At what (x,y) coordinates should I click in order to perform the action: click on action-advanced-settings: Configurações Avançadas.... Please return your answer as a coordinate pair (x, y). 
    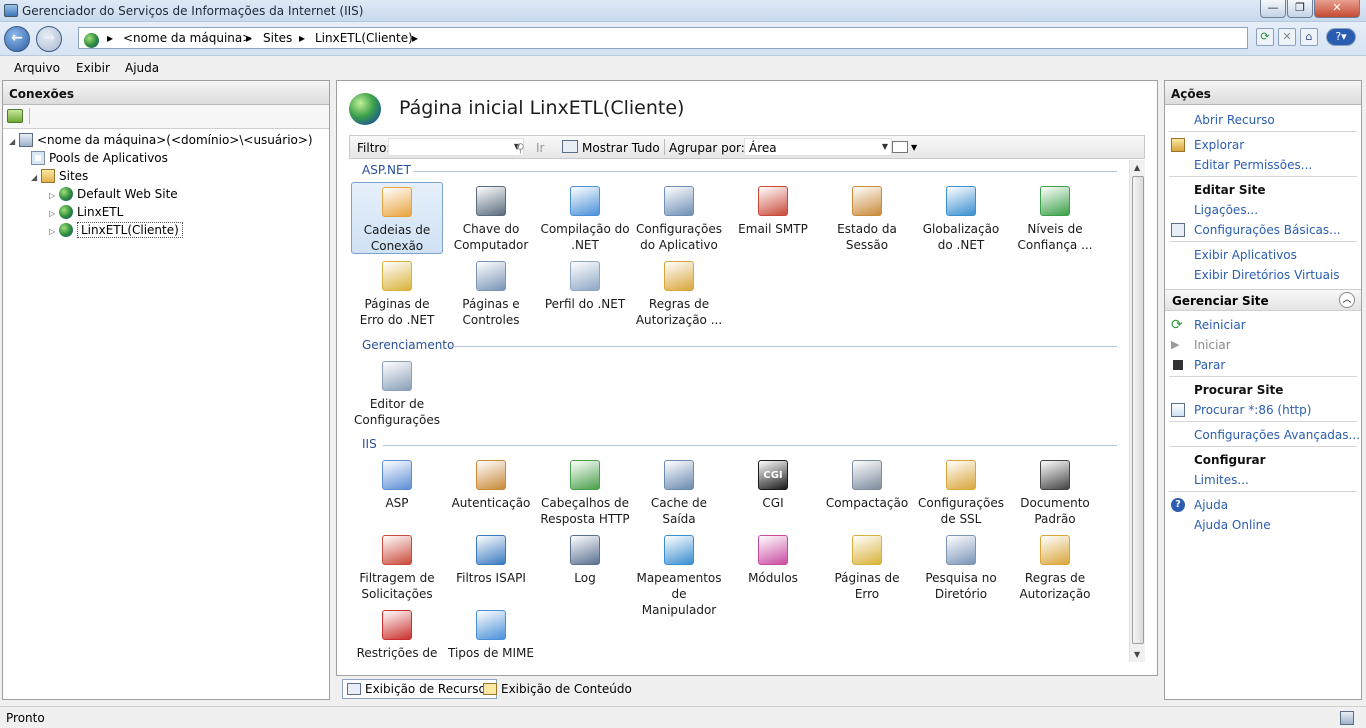
    Looking at the image, I should click on (1277, 435).